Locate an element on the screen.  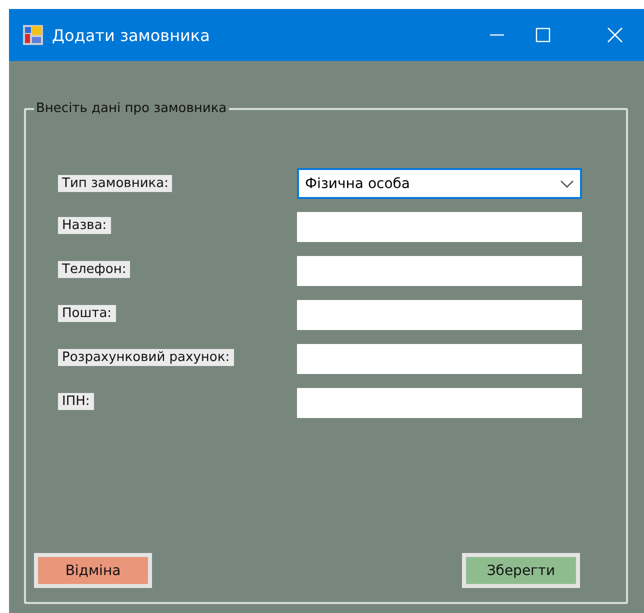
close-icon is located at coordinates (615, 35).